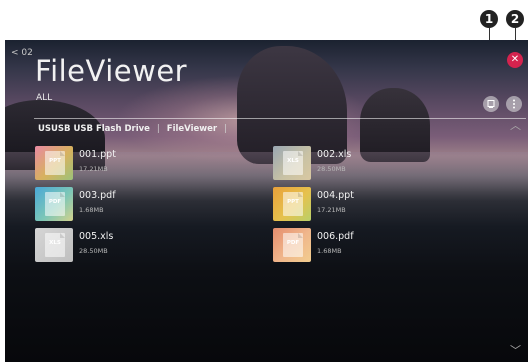 The width and height of the screenshot is (528, 362). I want to click on view-mode-icon, so click(491, 104).